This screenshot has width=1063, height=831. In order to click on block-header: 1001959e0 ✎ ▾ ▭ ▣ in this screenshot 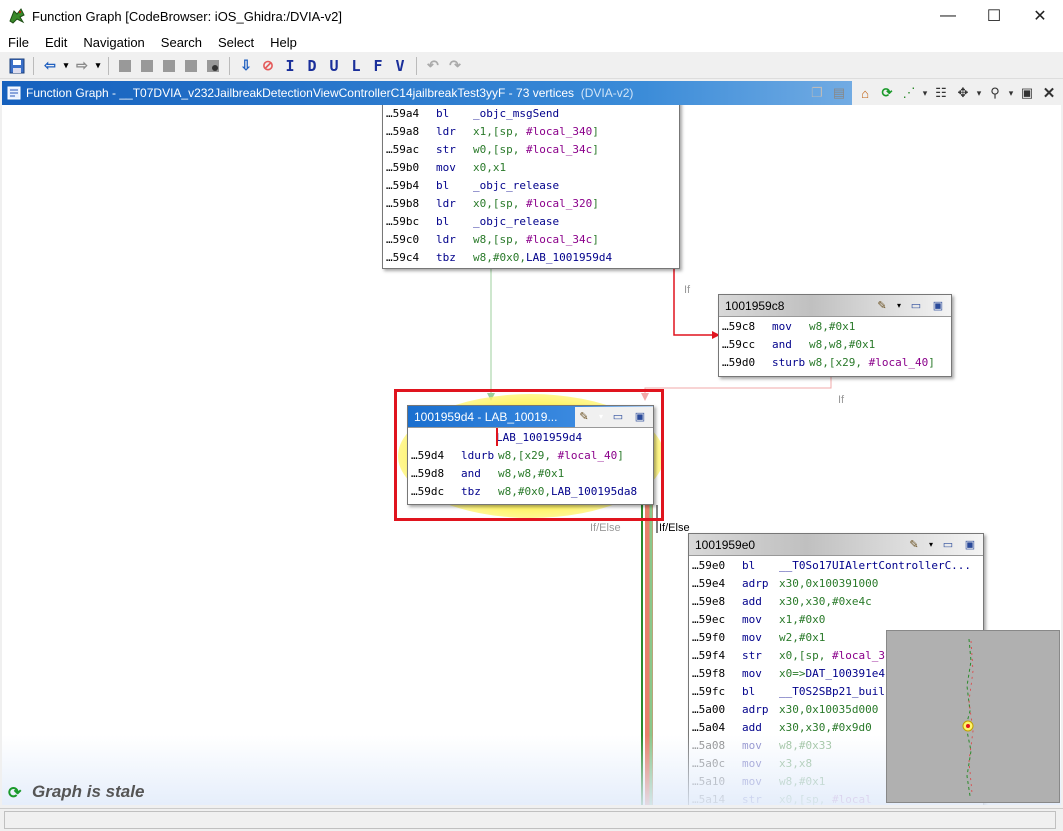, I will do `click(836, 545)`.